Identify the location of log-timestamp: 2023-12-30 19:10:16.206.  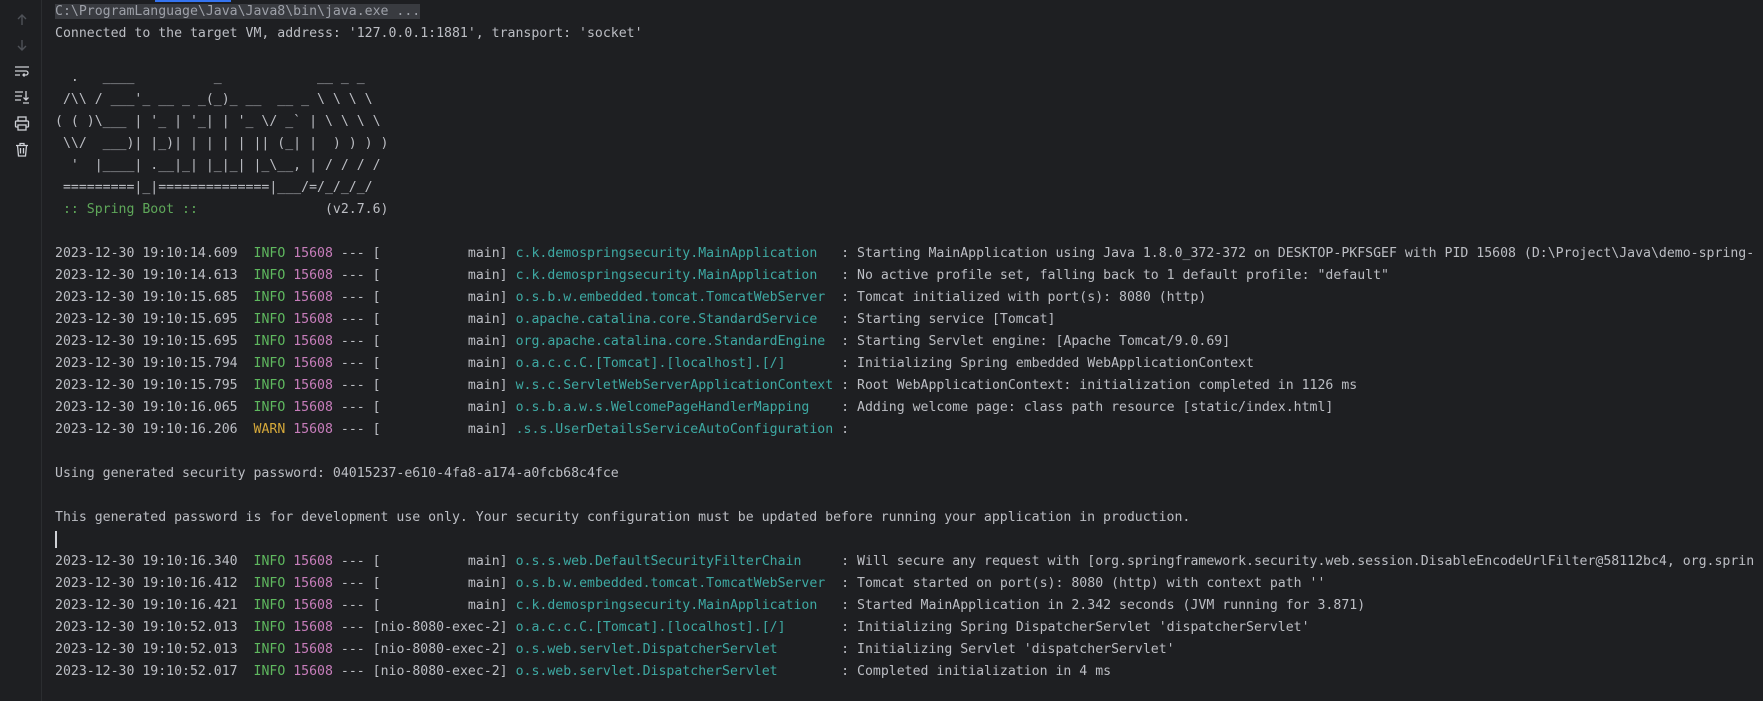
(146, 429).